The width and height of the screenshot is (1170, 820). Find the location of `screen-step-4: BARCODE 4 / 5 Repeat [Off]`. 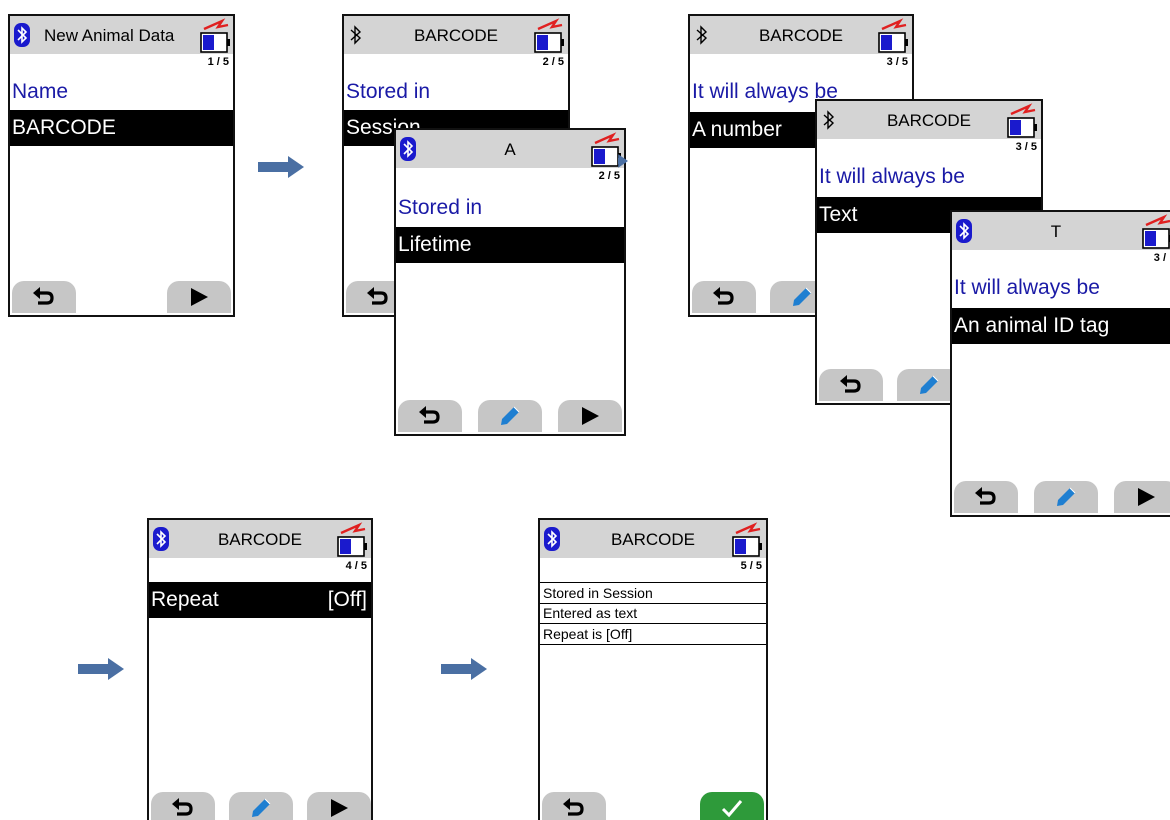

screen-step-4: BARCODE 4 / 5 Repeat [Off] is located at coordinates (260, 669).